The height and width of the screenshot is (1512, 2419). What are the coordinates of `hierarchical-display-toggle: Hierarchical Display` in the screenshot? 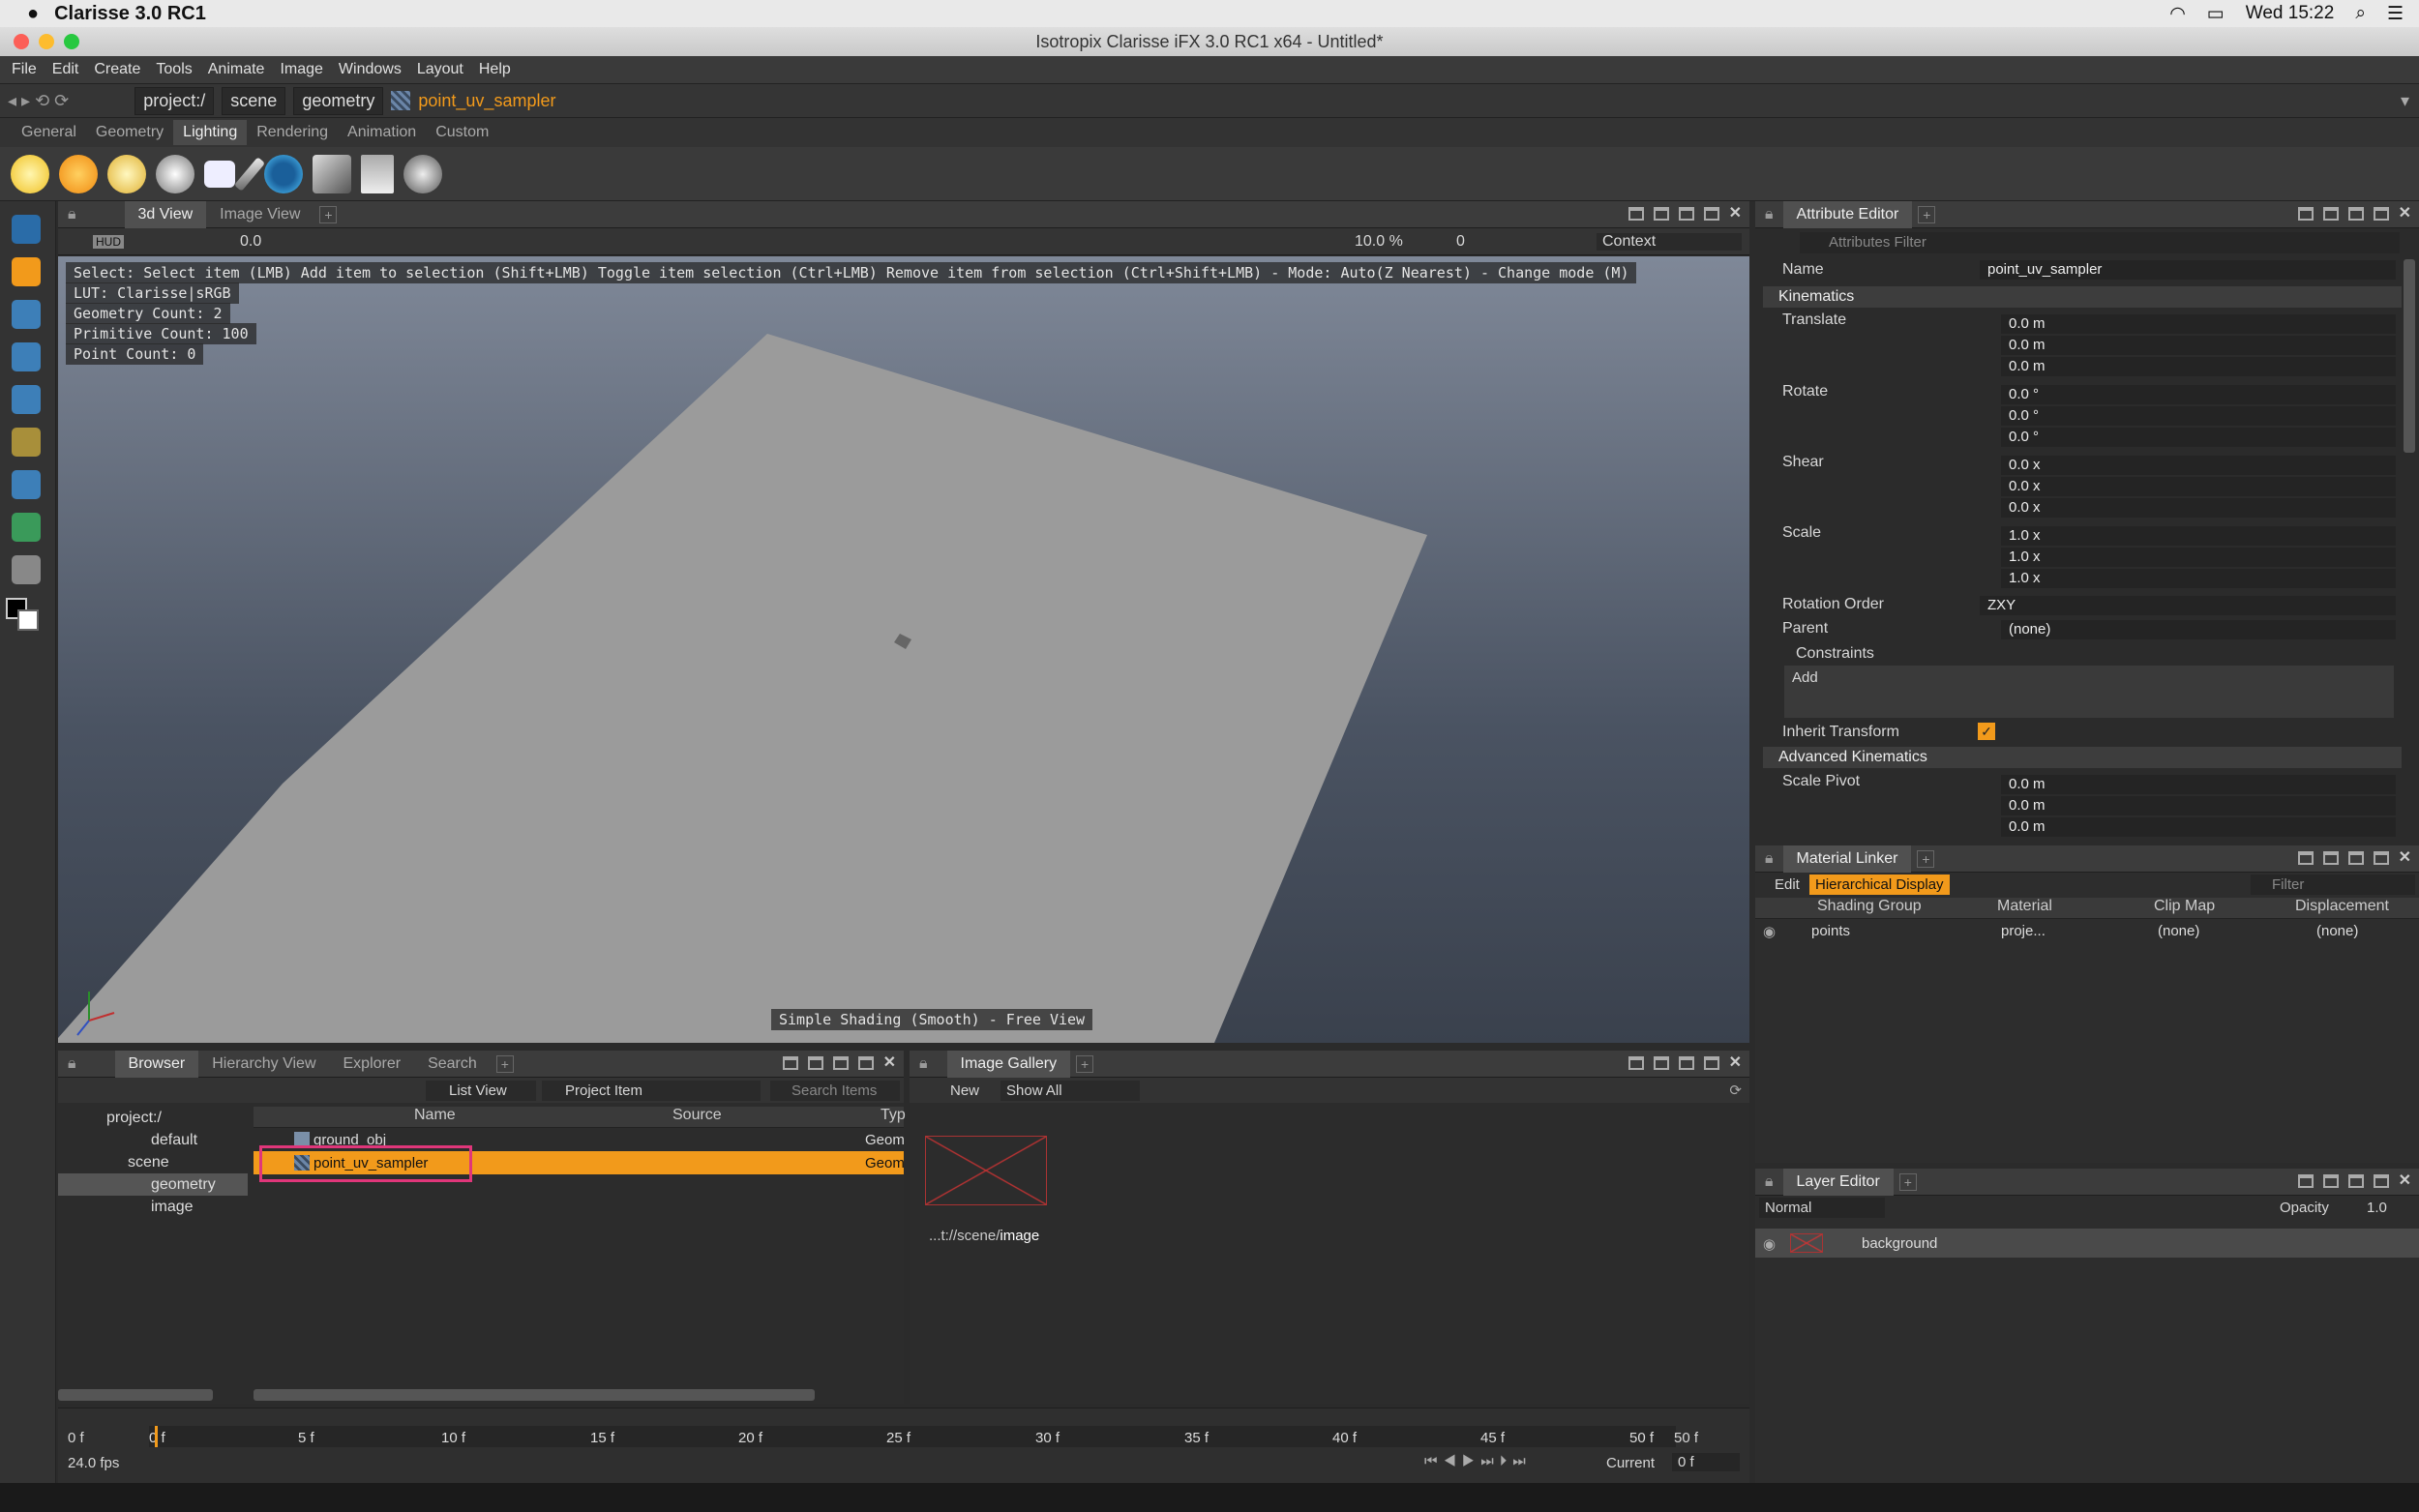 It's located at (1880, 885).